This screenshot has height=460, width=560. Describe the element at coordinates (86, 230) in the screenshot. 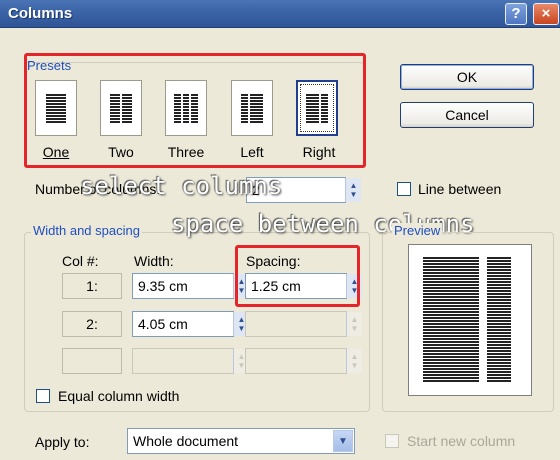

I see `width-spacing-group-label: Width and spacing` at that location.